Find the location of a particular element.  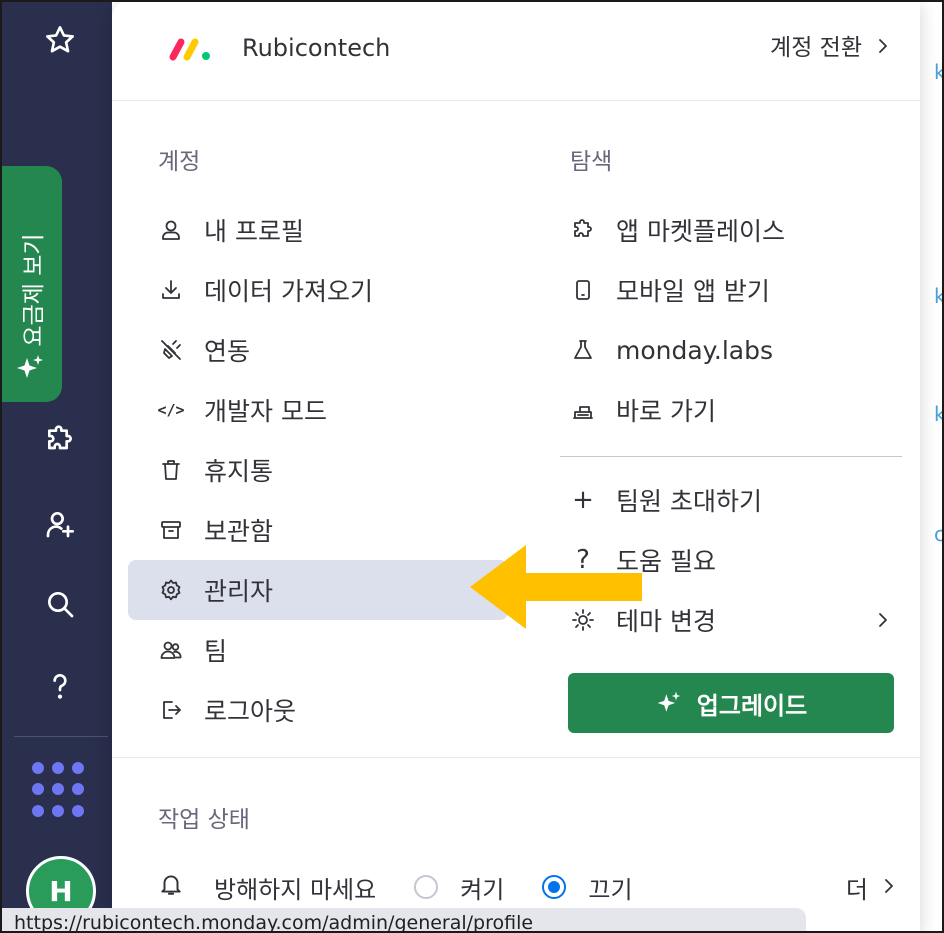

help-icon is located at coordinates (60, 686).